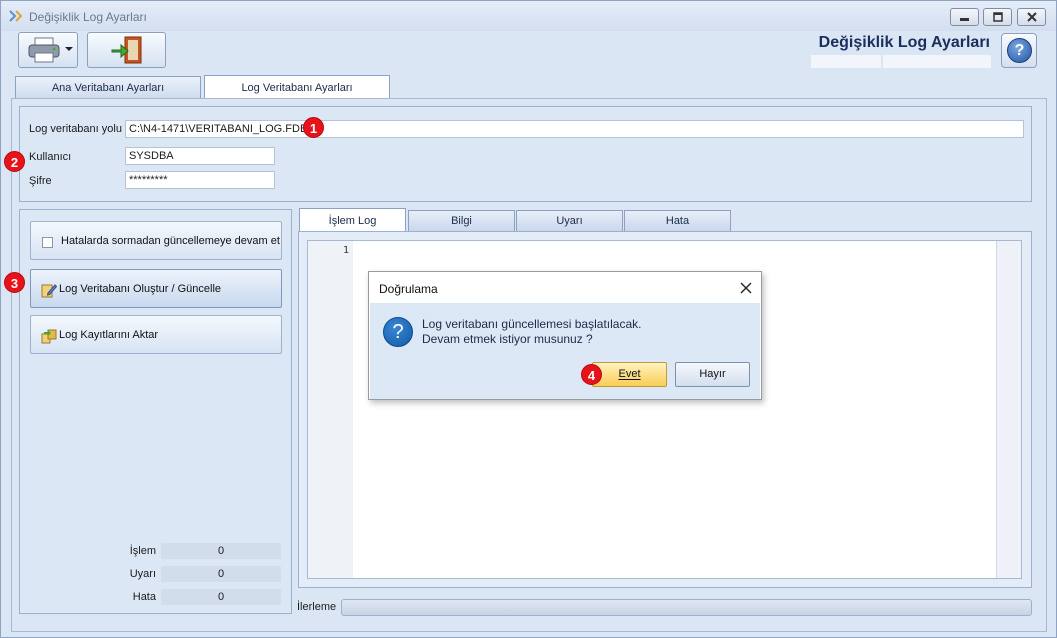 This screenshot has width=1057, height=638. Describe the element at coordinates (200, 180) in the screenshot. I see `password-input: *********` at that location.